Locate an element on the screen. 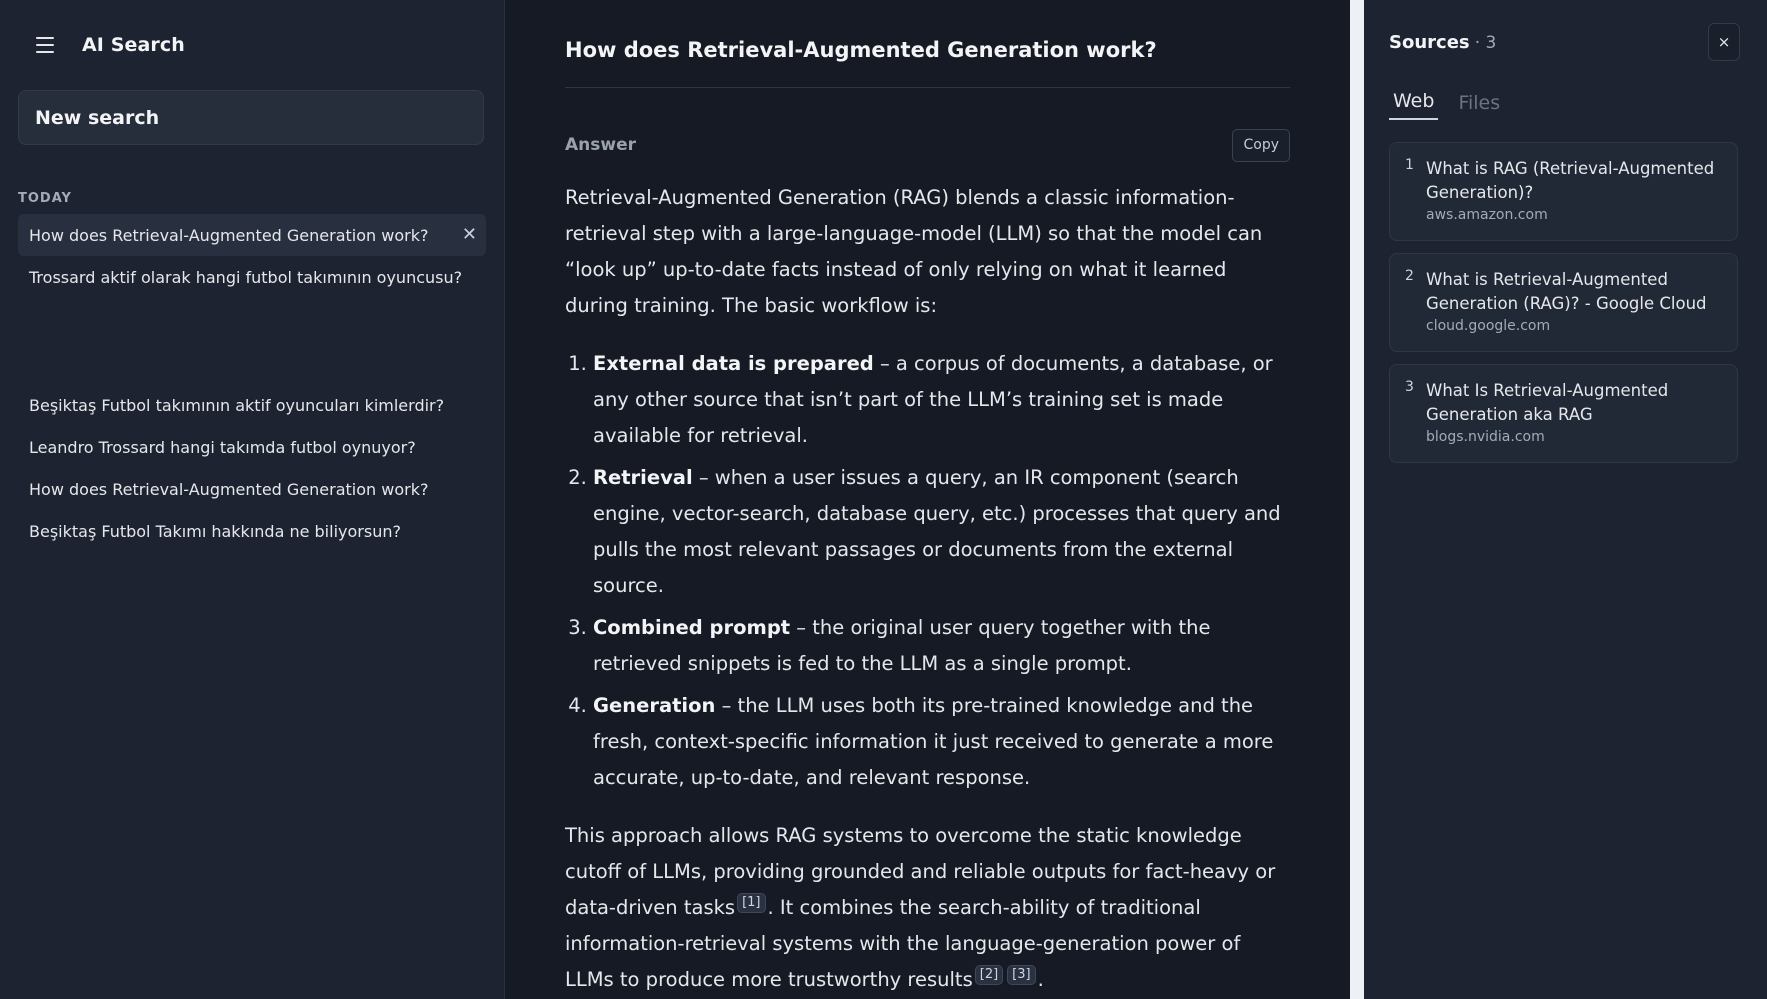  citation-3: [3] is located at coordinates (1021, 975).